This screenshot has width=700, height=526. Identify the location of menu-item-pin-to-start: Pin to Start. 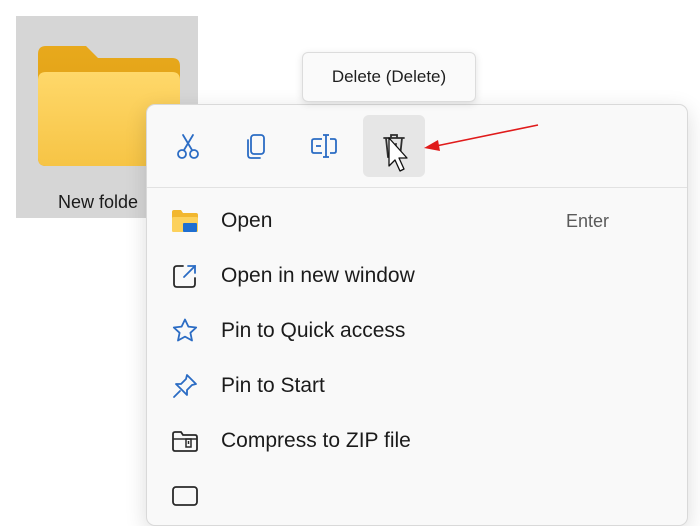
(417, 386).